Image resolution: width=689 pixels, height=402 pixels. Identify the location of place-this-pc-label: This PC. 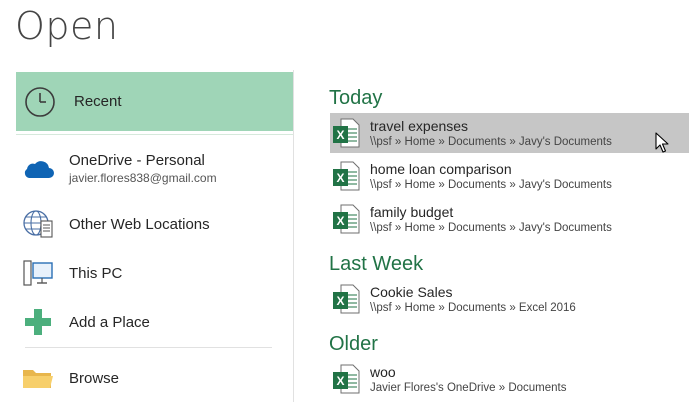
(96, 273).